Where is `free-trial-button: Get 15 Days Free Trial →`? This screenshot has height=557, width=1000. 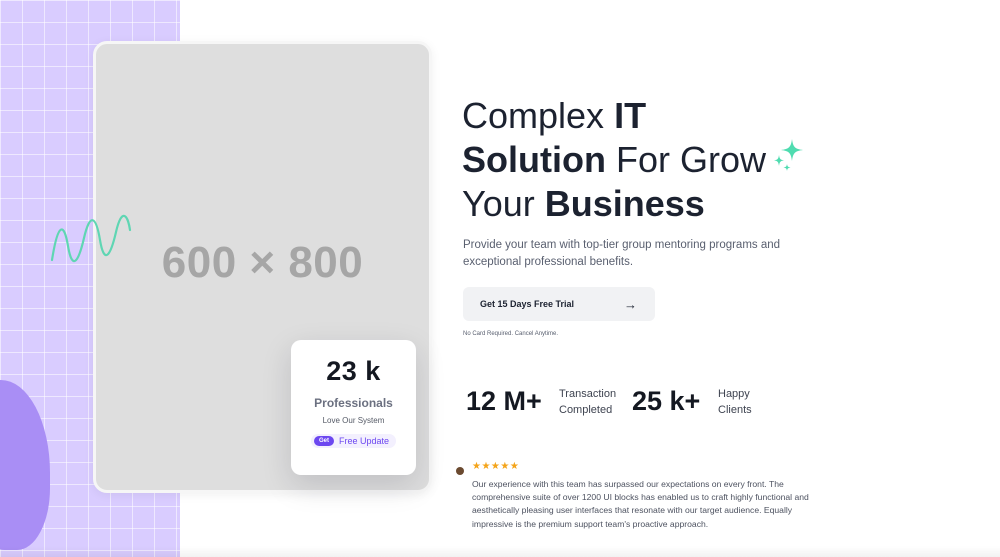
free-trial-button: Get 15 Days Free Trial → is located at coordinates (559, 304).